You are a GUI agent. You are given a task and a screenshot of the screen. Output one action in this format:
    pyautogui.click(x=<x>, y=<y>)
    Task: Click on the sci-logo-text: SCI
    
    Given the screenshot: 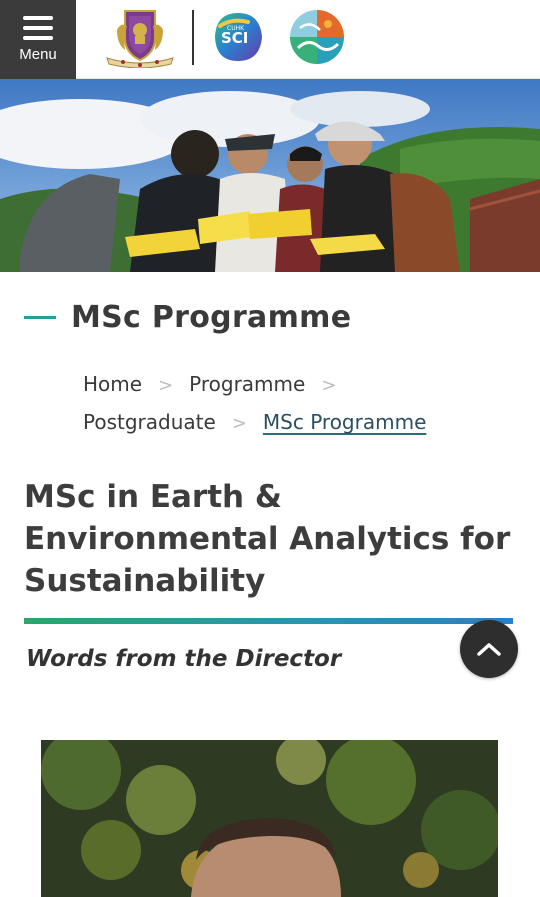 What is the action you would take?
    pyautogui.click(x=234, y=38)
    